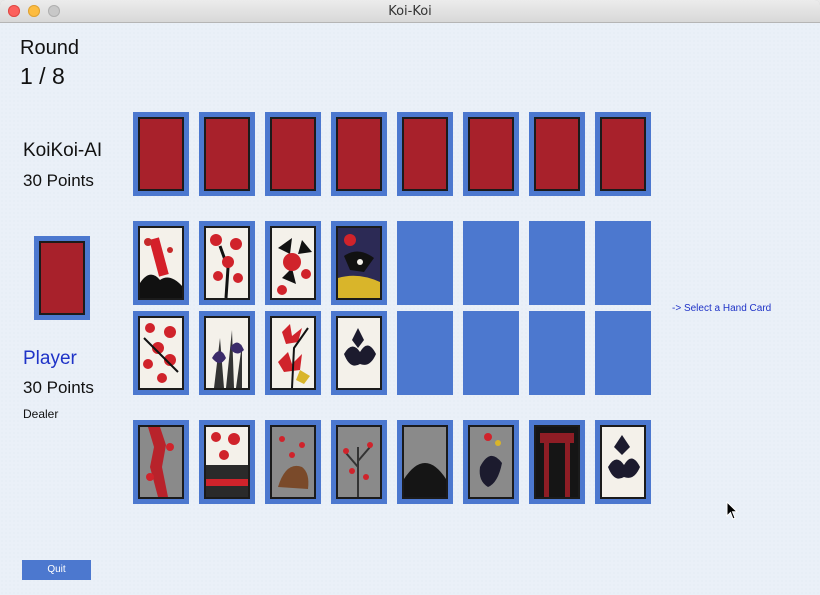 This screenshot has height=595, width=820. What do you see at coordinates (58, 387) in the screenshot?
I see `player-points: 30 Points` at bounding box center [58, 387].